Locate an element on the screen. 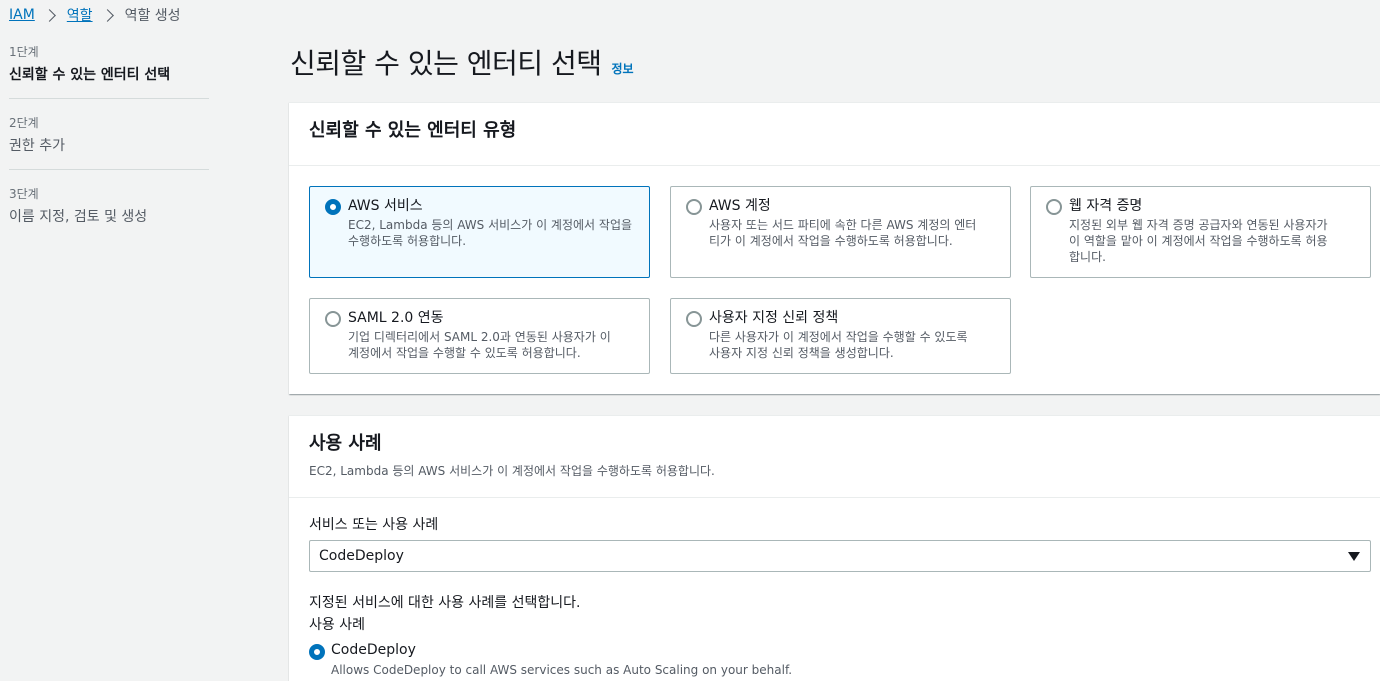 Image resolution: width=1380 pixels, height=681 pixels. page-header: 신뢰할 수 있는 엔터티 선택 정보 is located at coordinates (462, 62).